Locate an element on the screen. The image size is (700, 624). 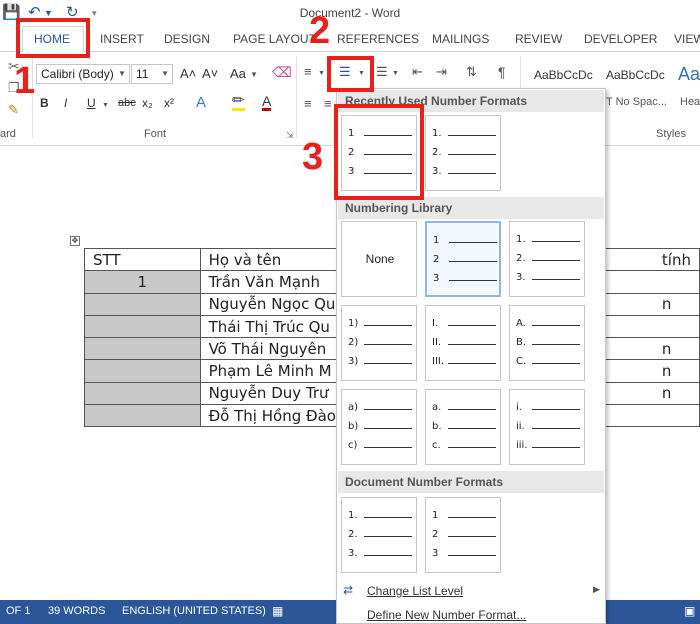
view-mode-icon: ▣ is located at coordinates (689, 611).